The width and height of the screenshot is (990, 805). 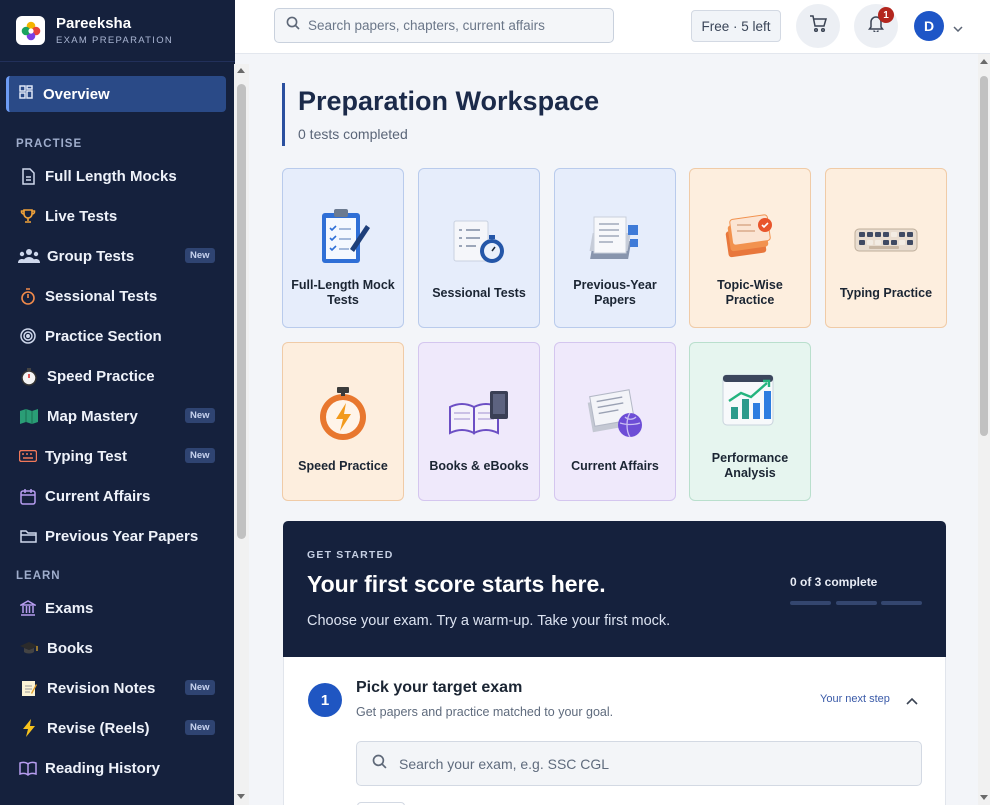 I want to click on sidebar-item-practice-section: Practice Section, so click(x=117, y=336).